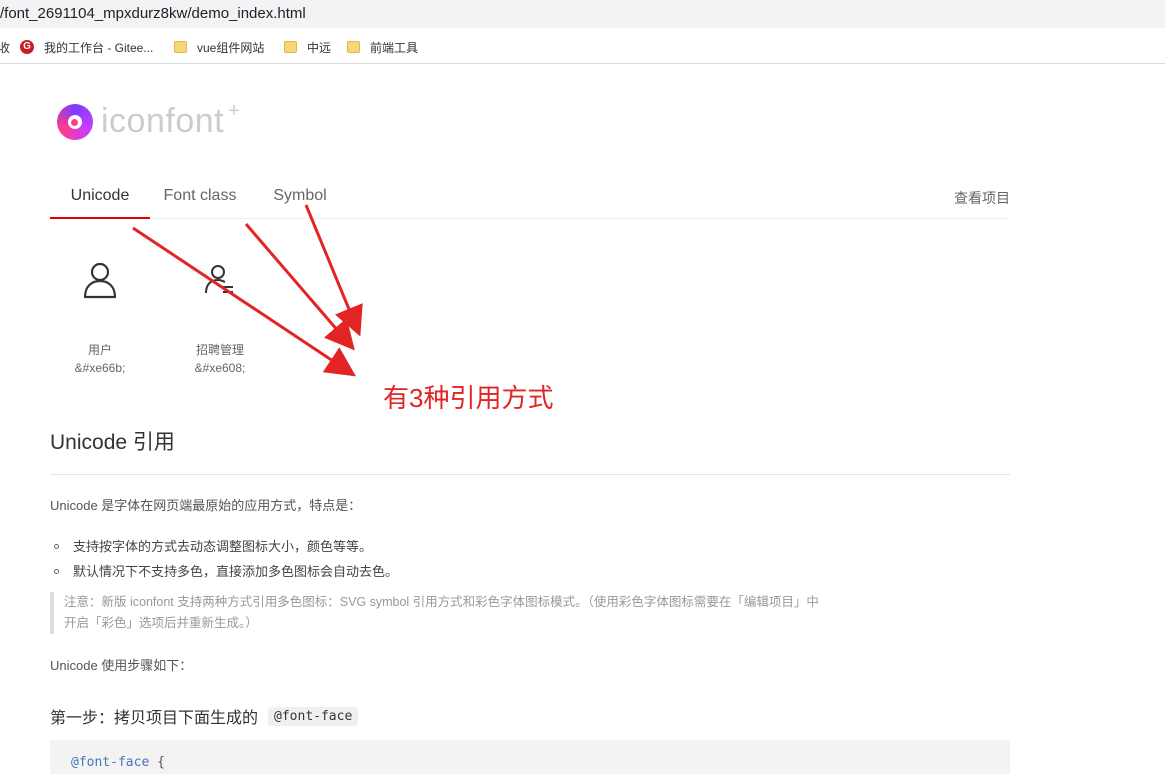 Image resolution: width=1165 pixels, height=774 pixels. What do you see at coordinates (220, 280) in the screenshot?
I see `recruit-icon` at bounding box center [220, 280].